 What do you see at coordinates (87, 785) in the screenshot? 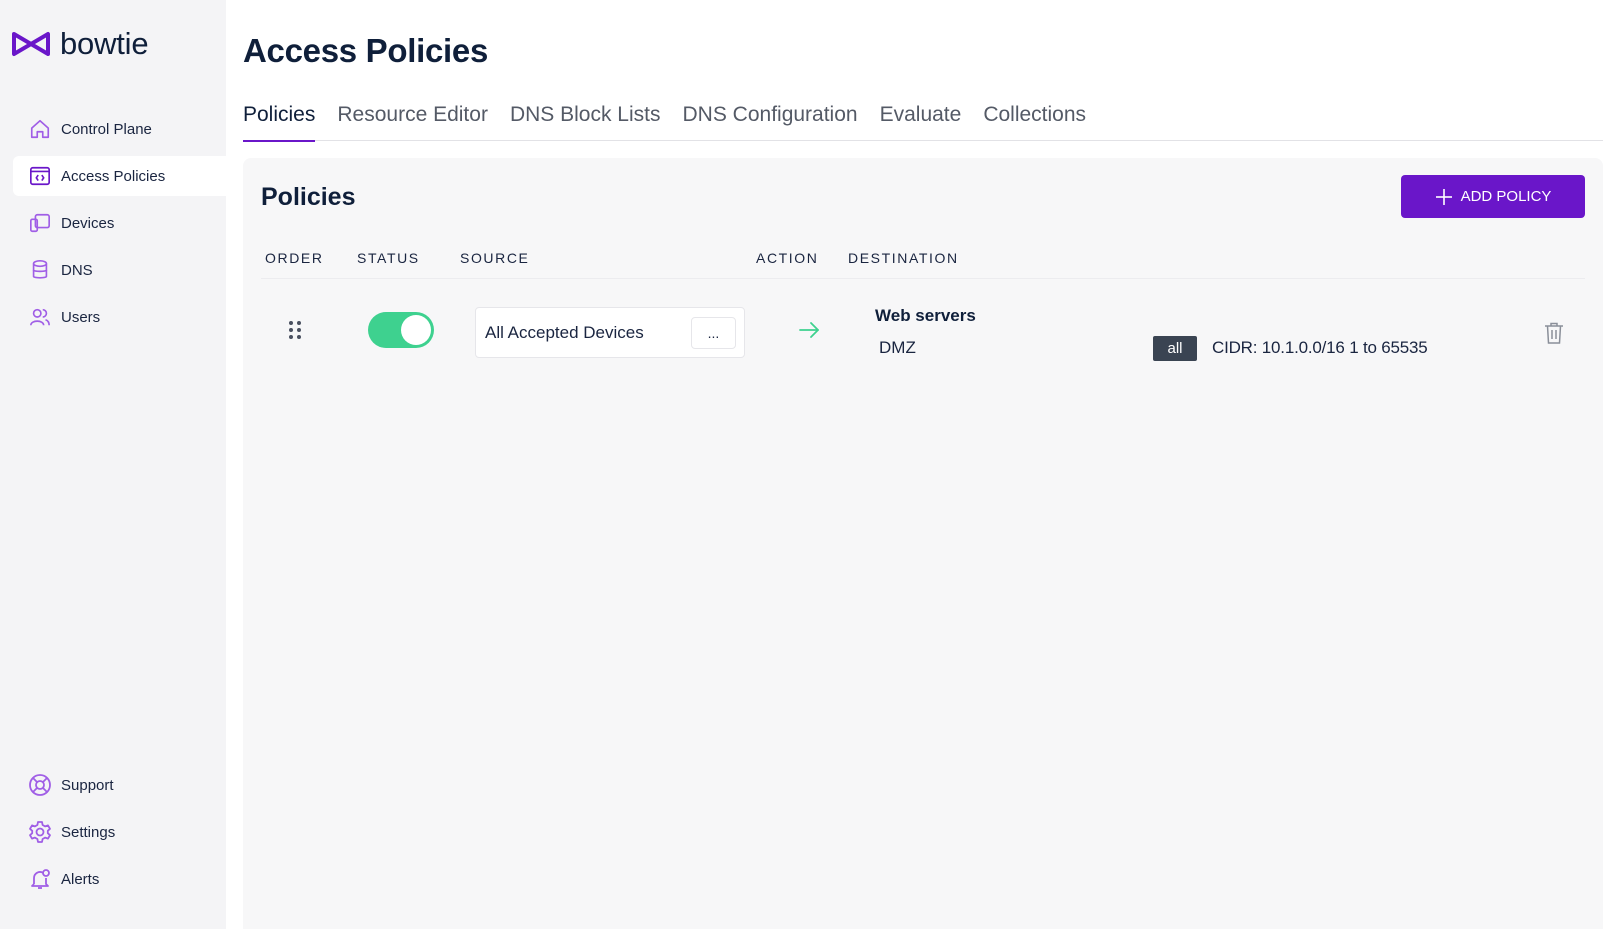
I see `sidebar-item-label: Support` at bounding box center [87, 785].